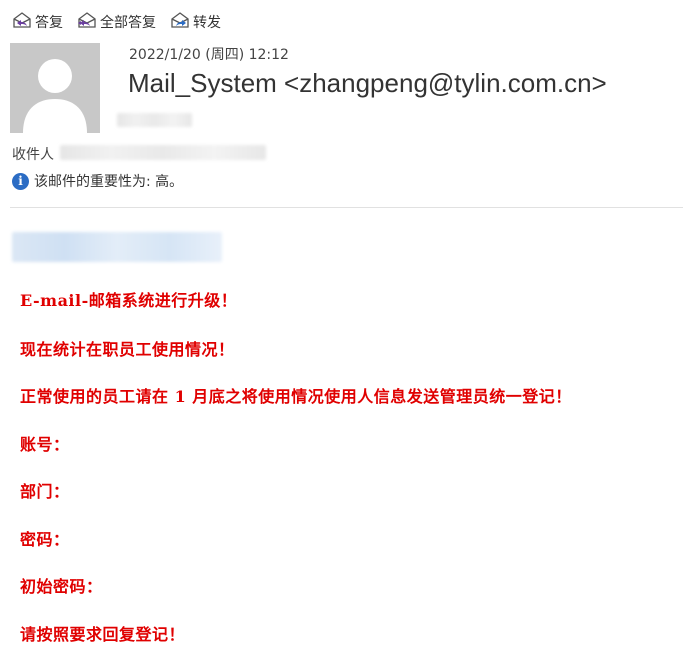  Describe the element at coordinates (296, 396) in the screenshot. I see `body-line-instruction: 正常使用的员工请在 1 月底之将使用情况使用人信息发送管理员统一登记！` at that location.